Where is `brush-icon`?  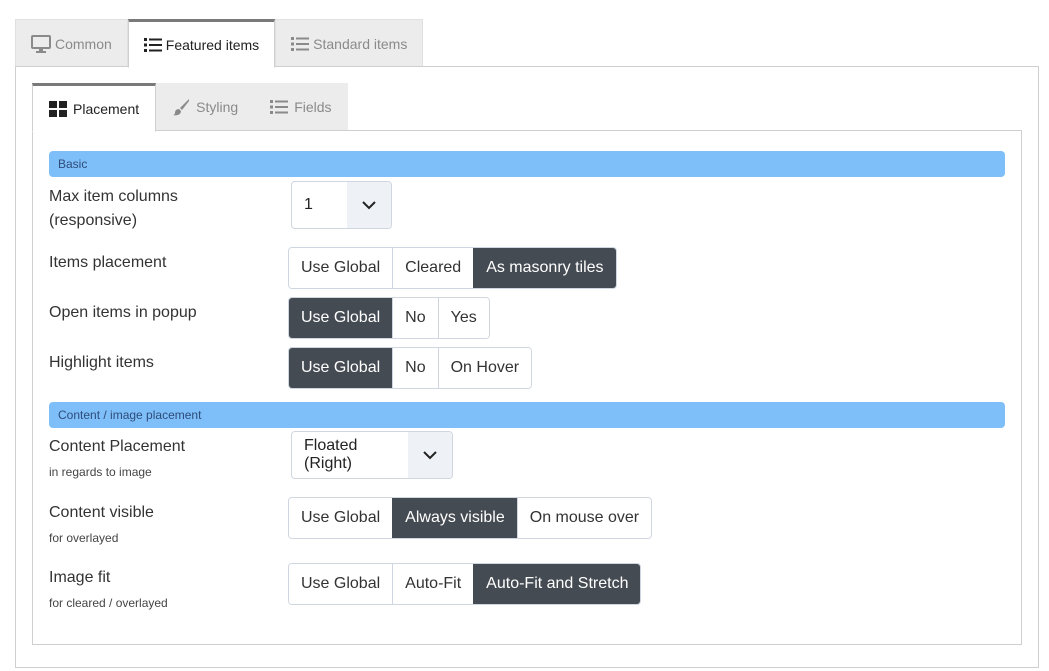
brush-icon is located at coordinates (181, 107).